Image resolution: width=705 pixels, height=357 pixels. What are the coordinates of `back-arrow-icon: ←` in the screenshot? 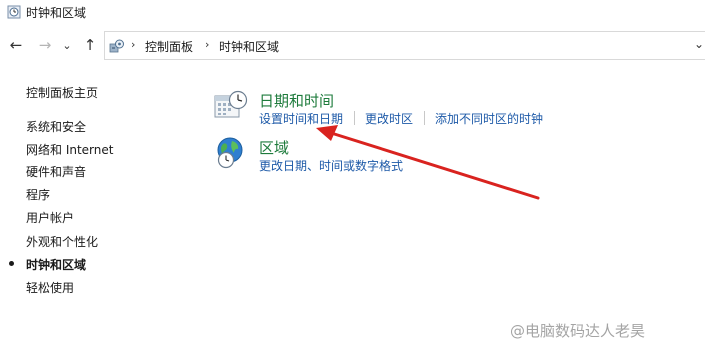 It's located at (16, 45).